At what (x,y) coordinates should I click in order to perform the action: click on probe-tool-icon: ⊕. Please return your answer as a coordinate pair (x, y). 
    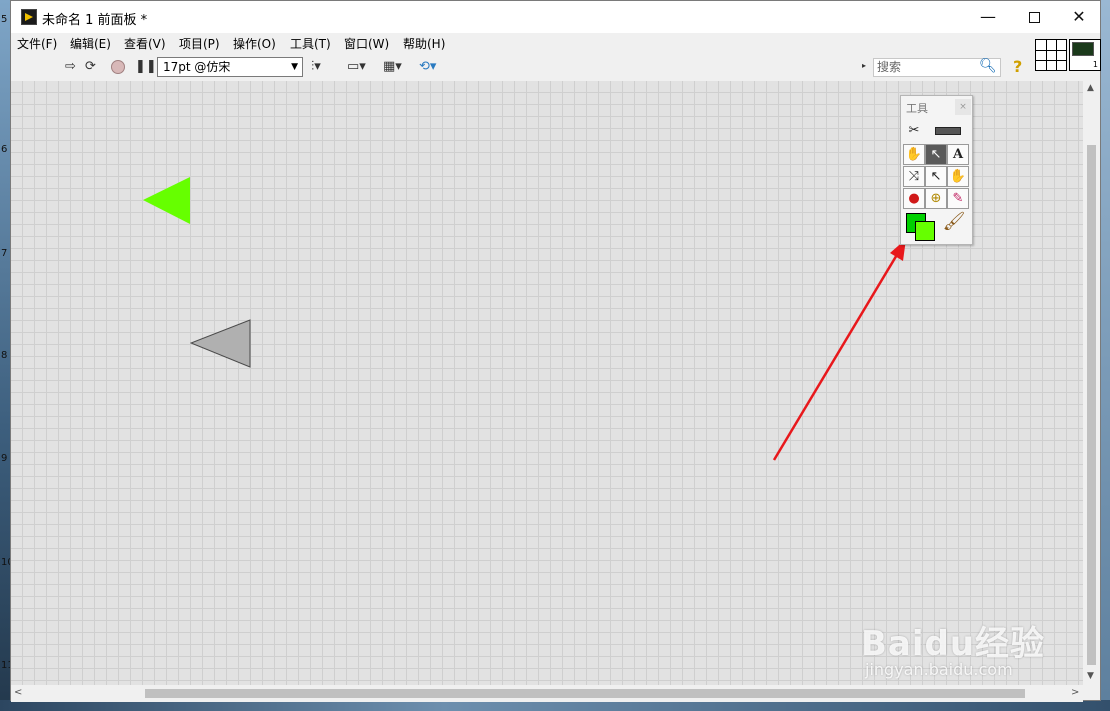
    Looking at the image, I should click on (936, 198).